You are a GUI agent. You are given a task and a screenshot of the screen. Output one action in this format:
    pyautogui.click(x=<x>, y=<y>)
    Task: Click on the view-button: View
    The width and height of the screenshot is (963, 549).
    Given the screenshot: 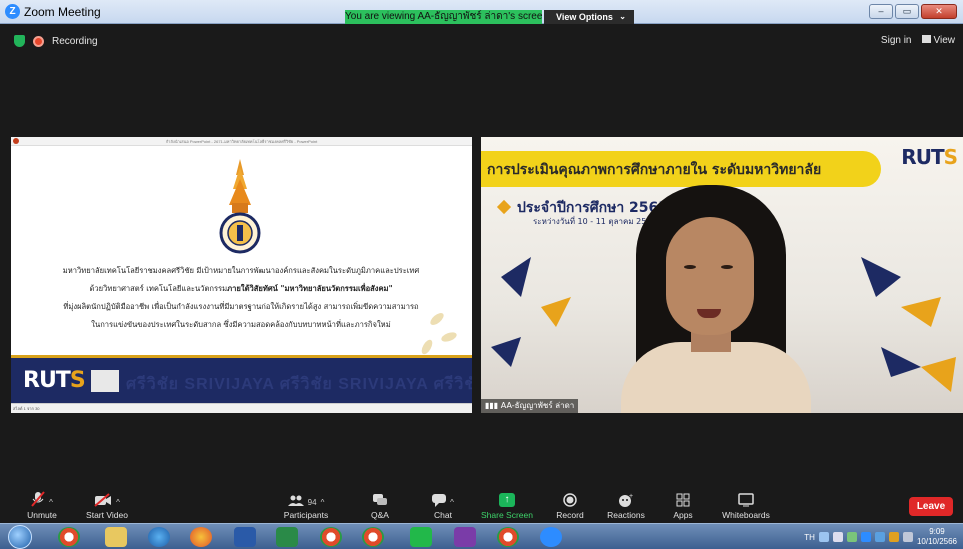 What is the action you would take?
    pyautogui.click(x=938, y=40)
    